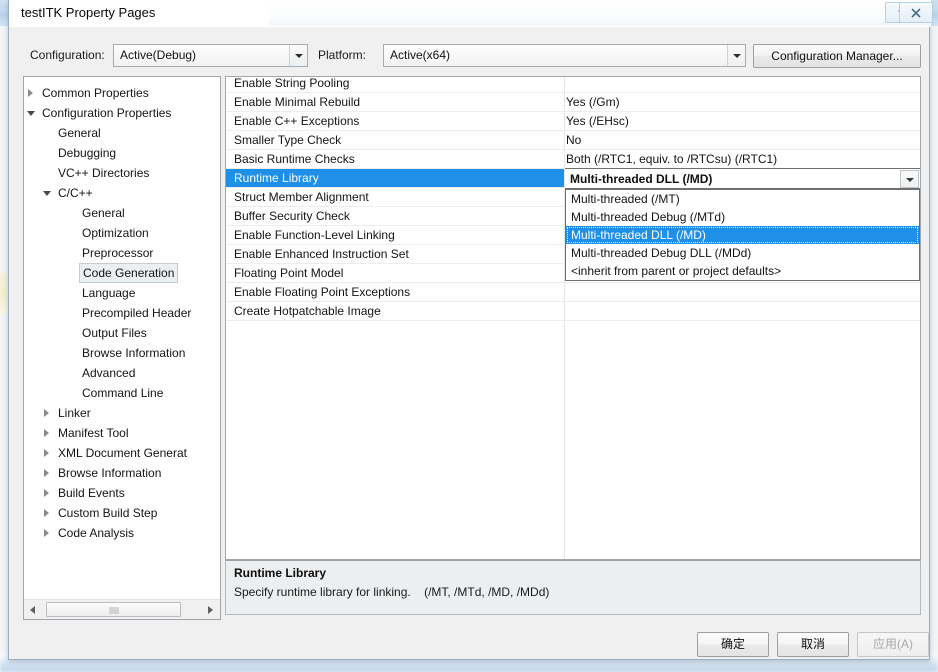  What do you see at coordinates (288, 140) in the screenshot?
I see `property-name: Smaller Type Check` at bounding box center [288, 140].